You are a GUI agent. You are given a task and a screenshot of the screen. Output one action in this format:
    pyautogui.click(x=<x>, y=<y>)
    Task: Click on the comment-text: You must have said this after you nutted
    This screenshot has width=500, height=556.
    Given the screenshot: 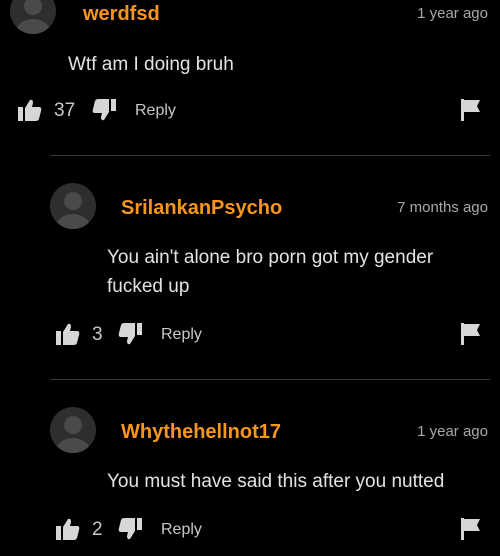 What is the action you would take?
    pyautogui.click(x=276, y=481)
    